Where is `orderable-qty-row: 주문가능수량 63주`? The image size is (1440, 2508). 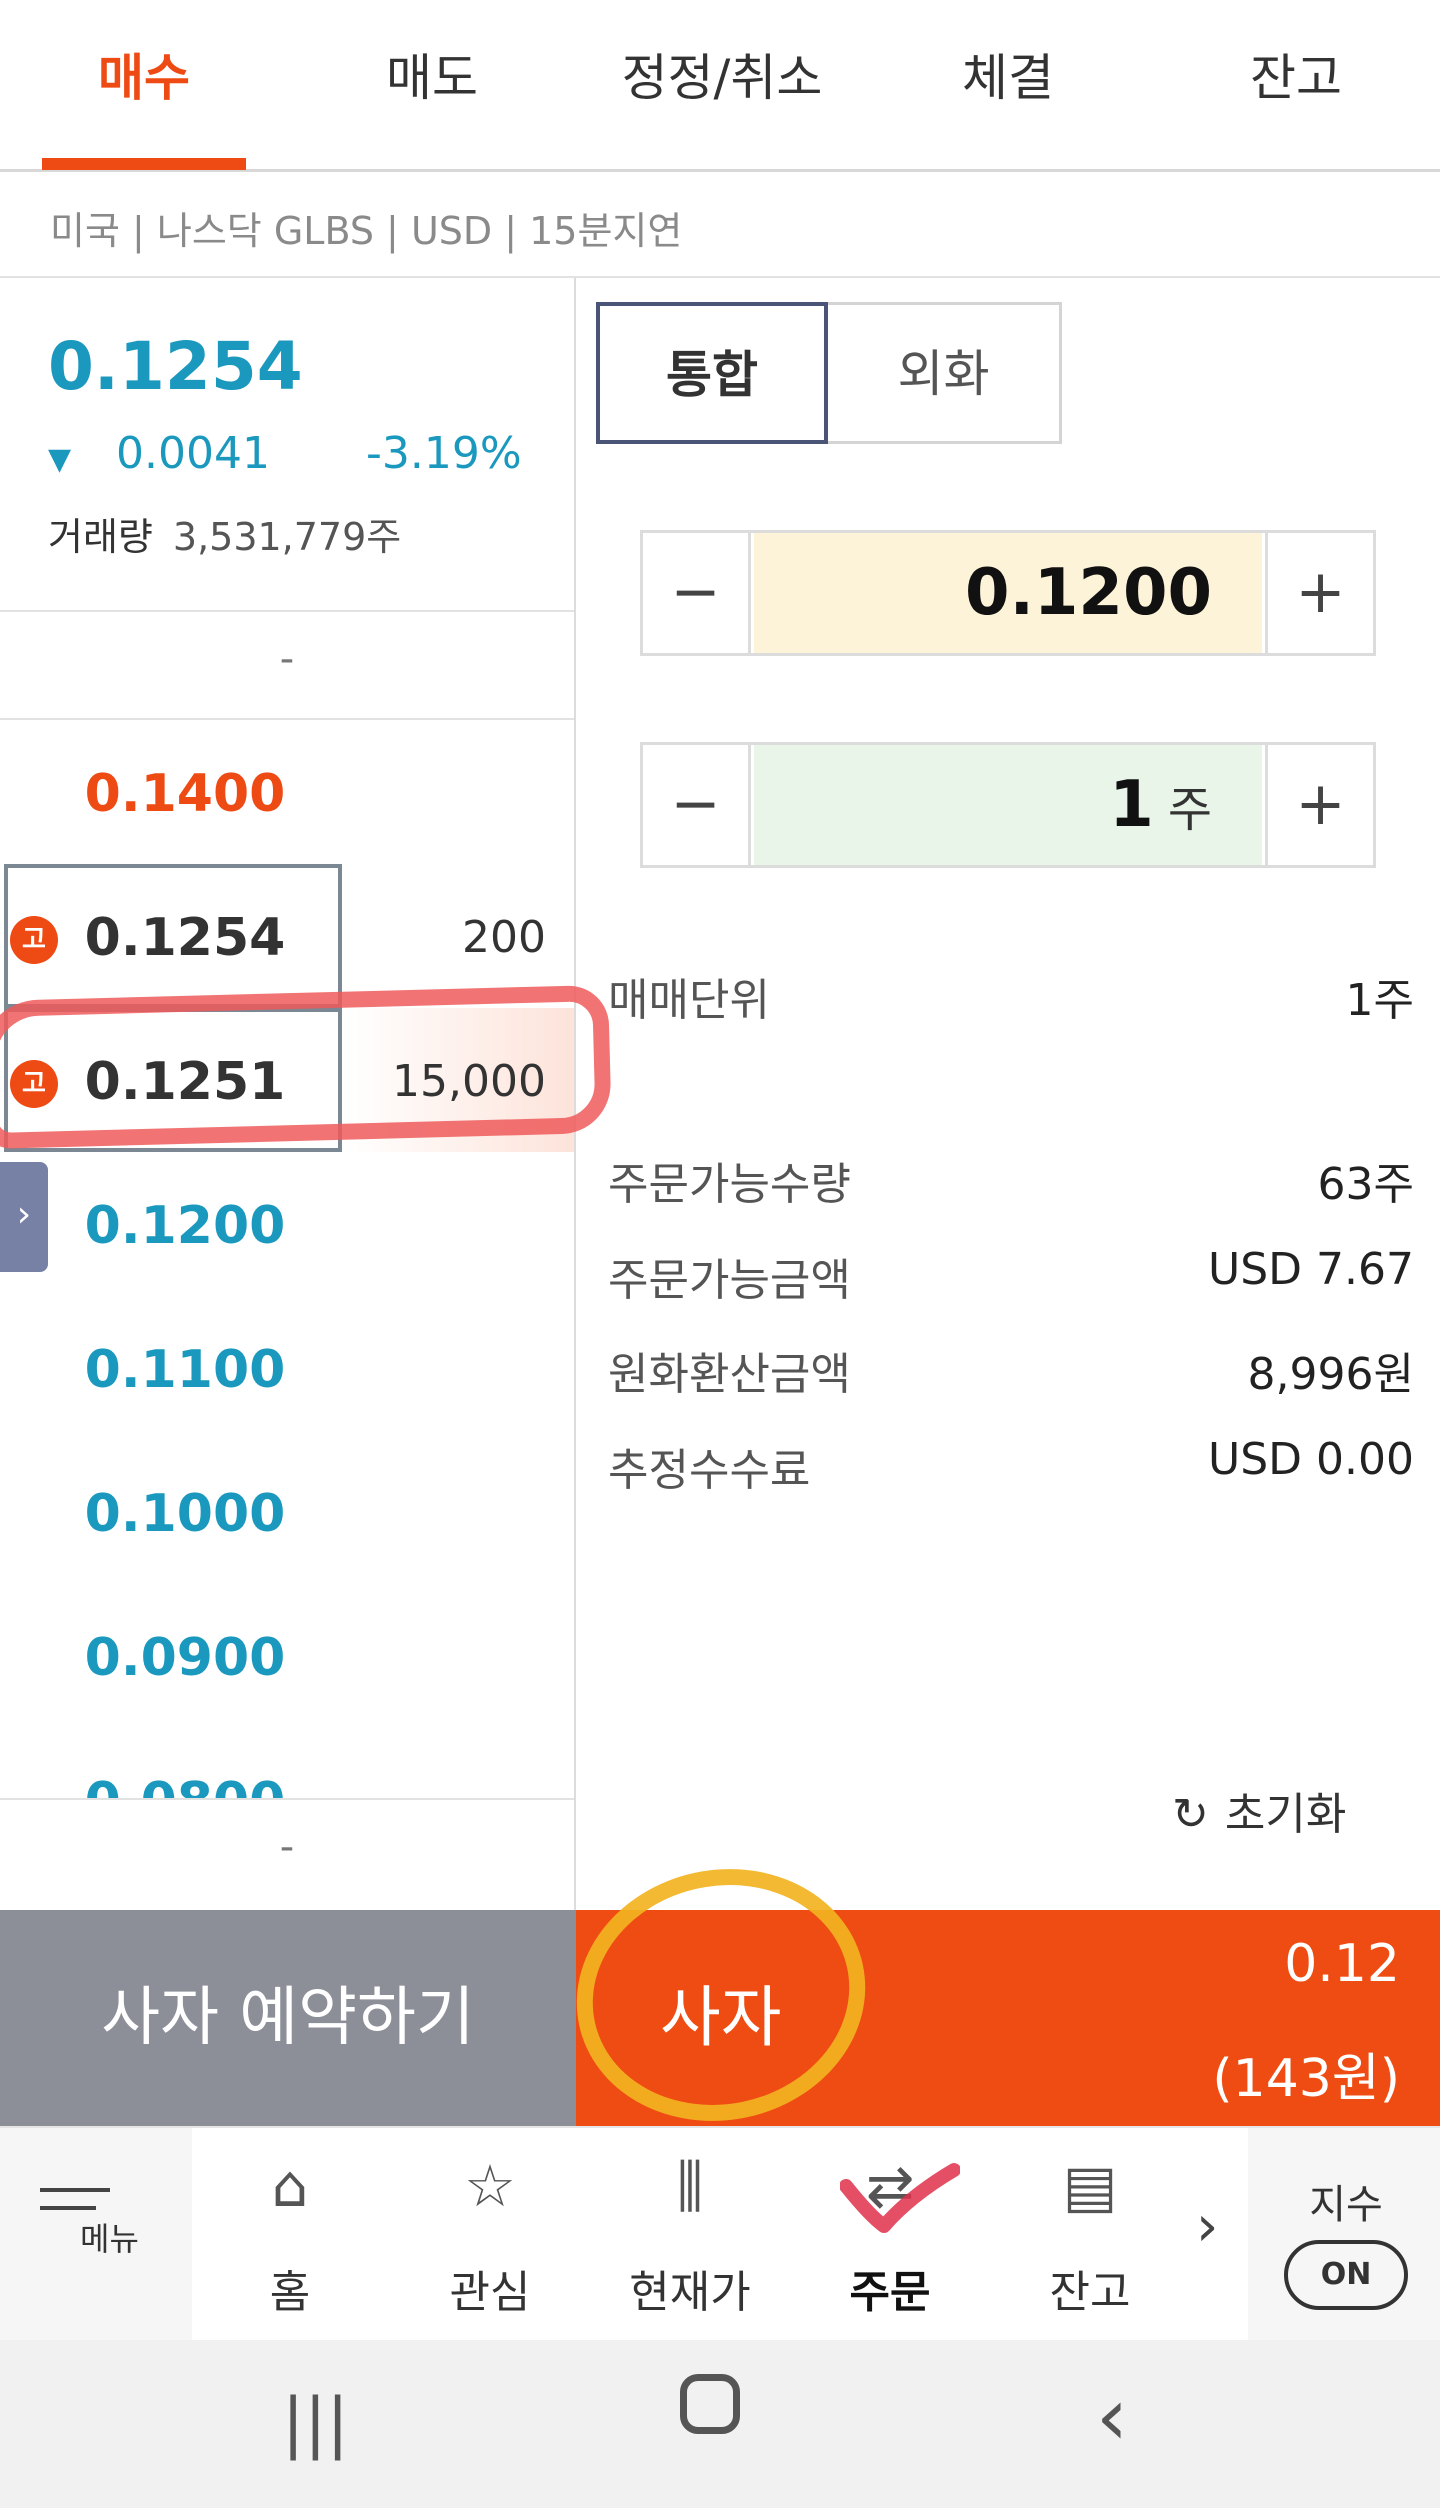 orderable-qty-row: 주문가능수량 63주 is located at coordinates (1011, 1179).